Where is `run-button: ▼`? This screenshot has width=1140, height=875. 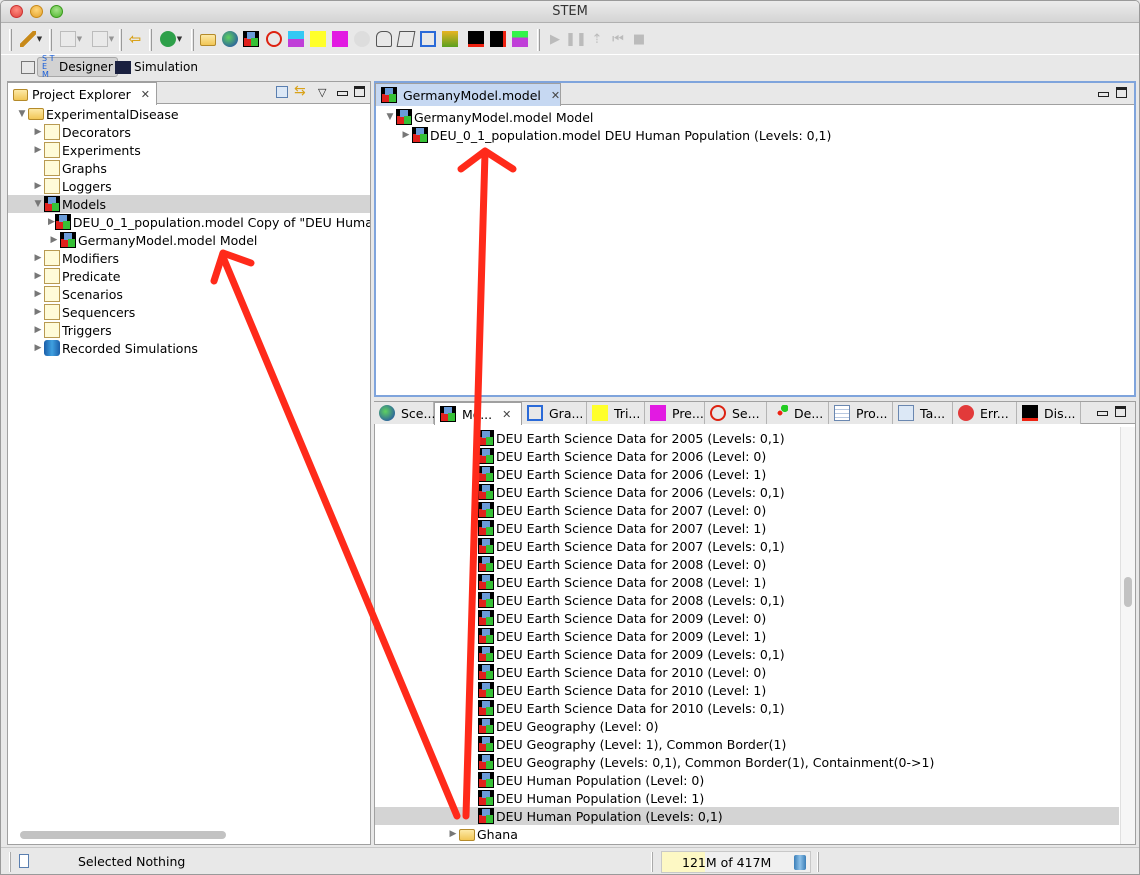
run-button: ▼ is located at coordinates (171, 39).